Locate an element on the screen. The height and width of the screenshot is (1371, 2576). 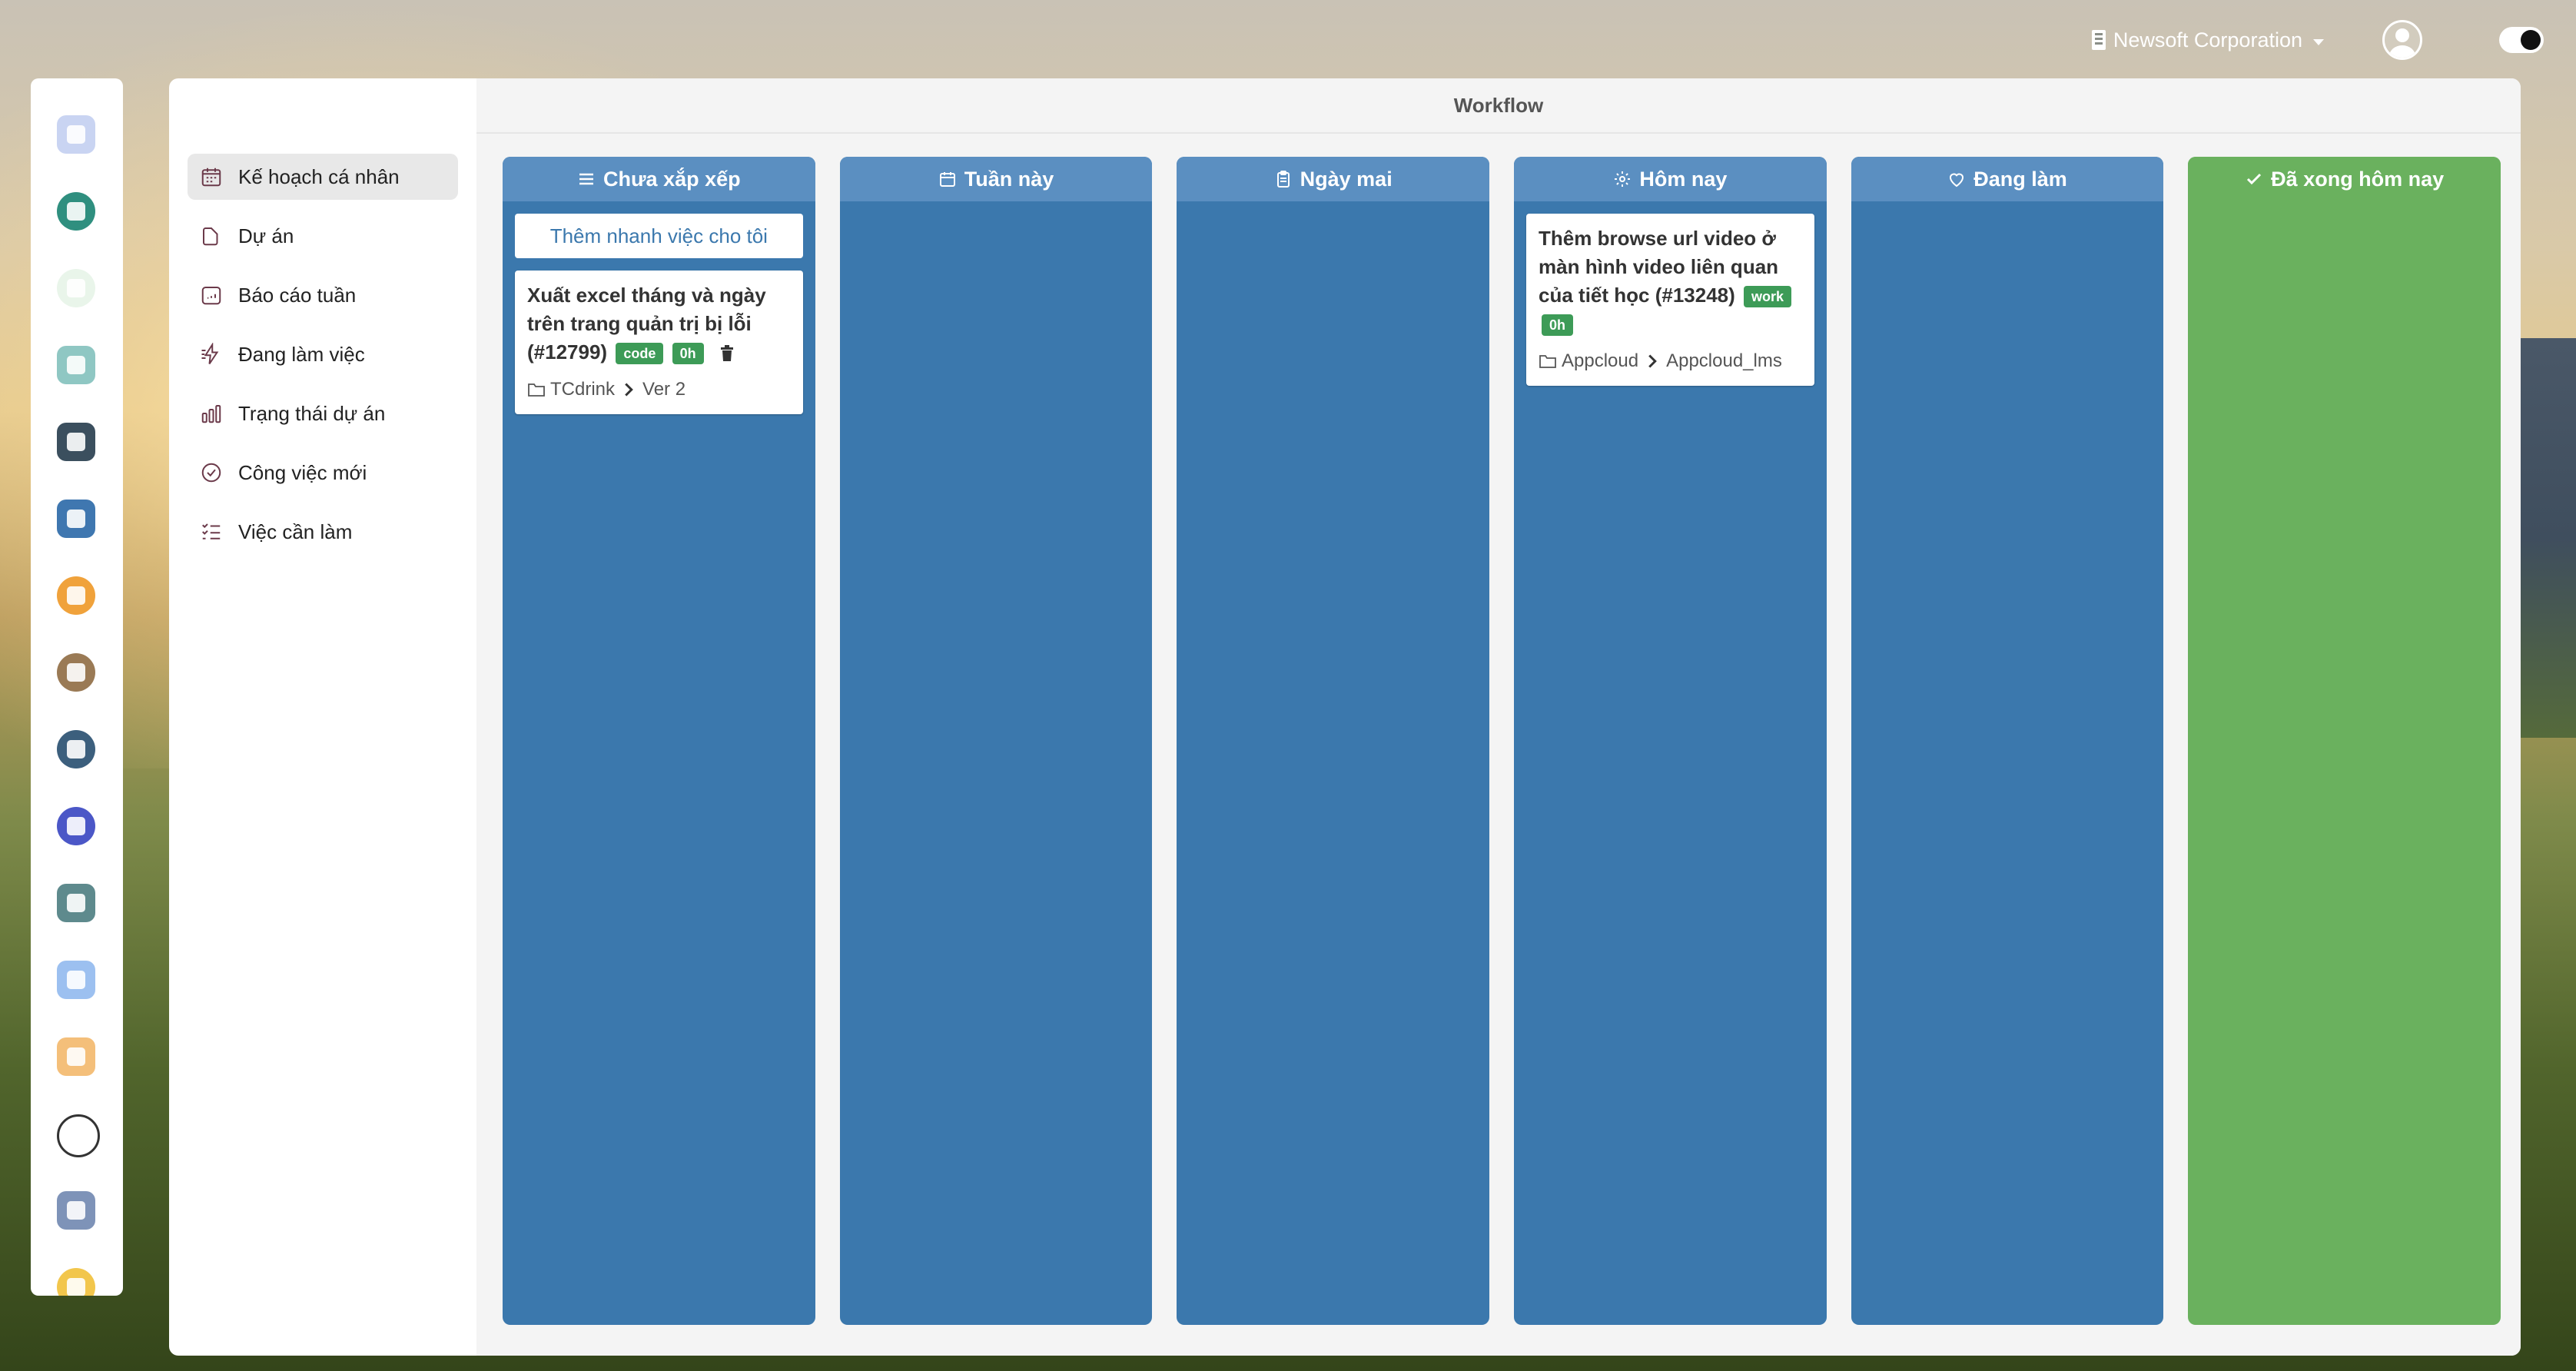
column-header: Chưa xắp xếp is located at coordinates (659, 179).